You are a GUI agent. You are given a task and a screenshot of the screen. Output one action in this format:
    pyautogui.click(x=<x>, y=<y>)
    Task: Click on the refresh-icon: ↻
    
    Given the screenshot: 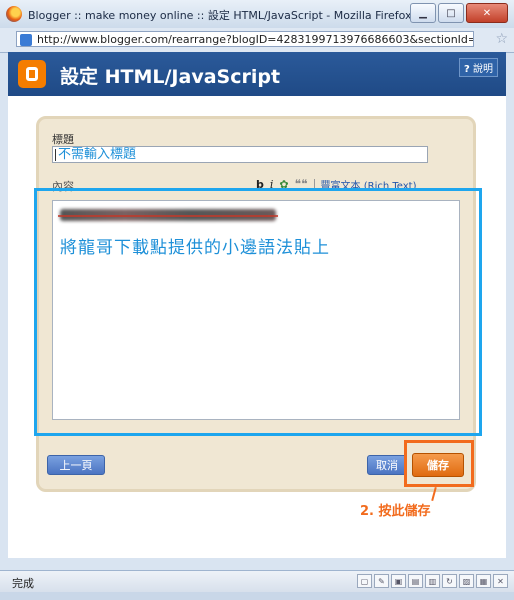 What is the action you would take?
    pyautogui.click(x=449, y=581)
    